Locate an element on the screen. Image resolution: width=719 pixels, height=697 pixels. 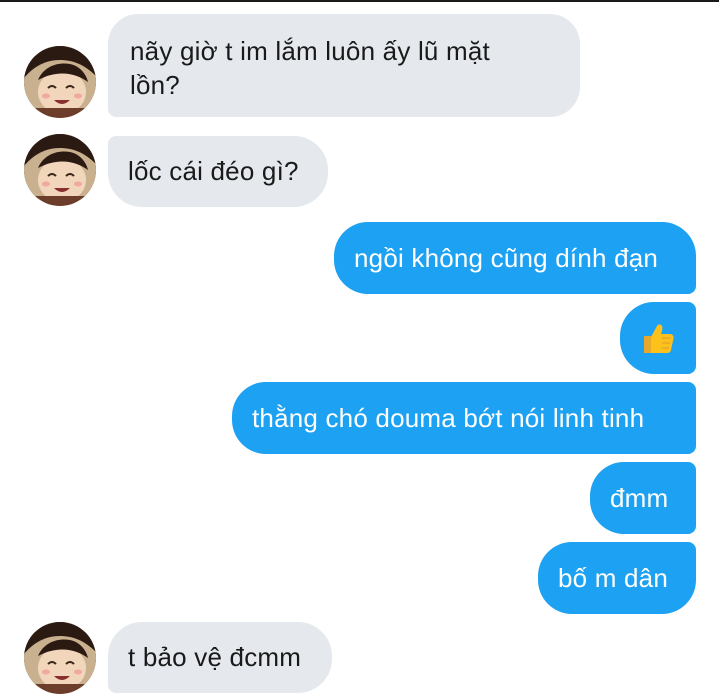
message-bubble-outgoing: đmm is located at coordinates (643, 498).